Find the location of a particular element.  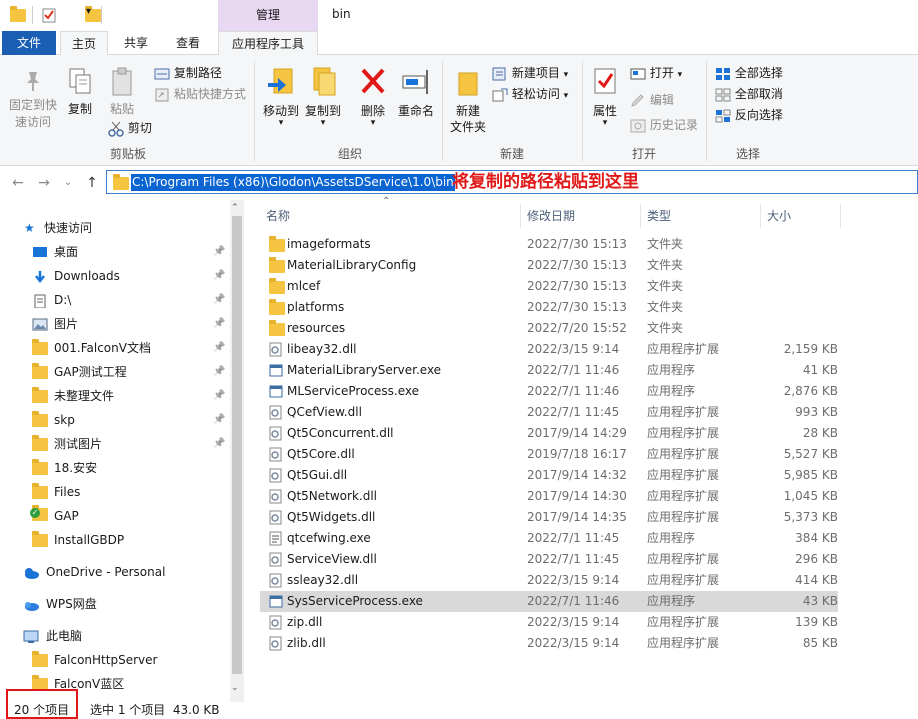

nav-item: 001.FalconV文档 is located at coordinates (91, 348).